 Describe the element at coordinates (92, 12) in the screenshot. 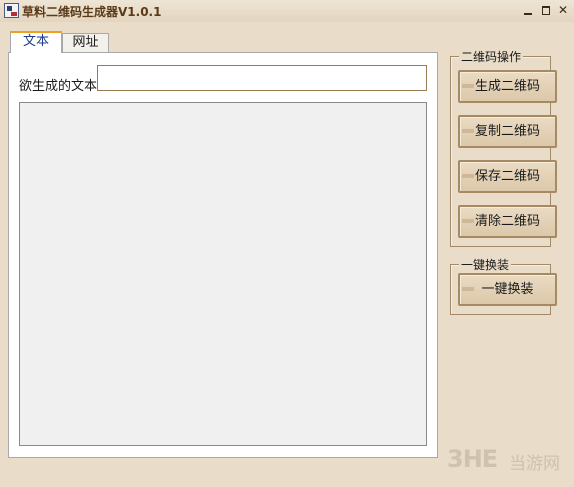

I see `window-title: 草料二维码生成器V1.0.1` at that location.